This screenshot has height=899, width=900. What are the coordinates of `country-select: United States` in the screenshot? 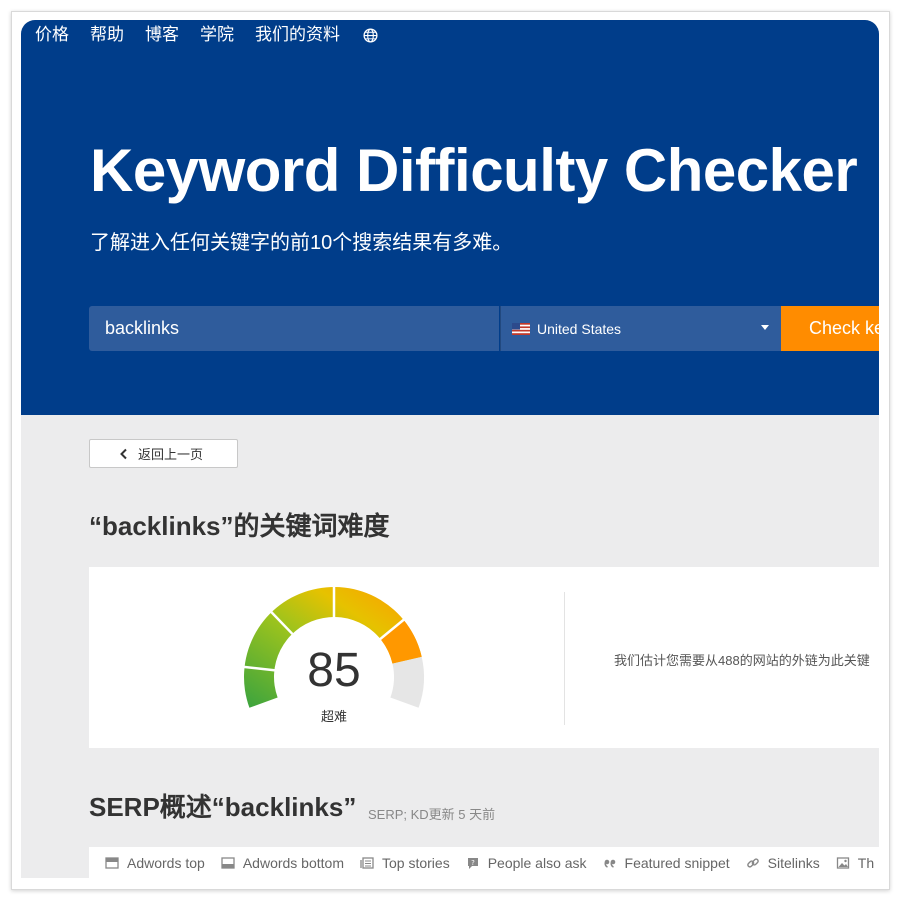 It's located at (640, 328).